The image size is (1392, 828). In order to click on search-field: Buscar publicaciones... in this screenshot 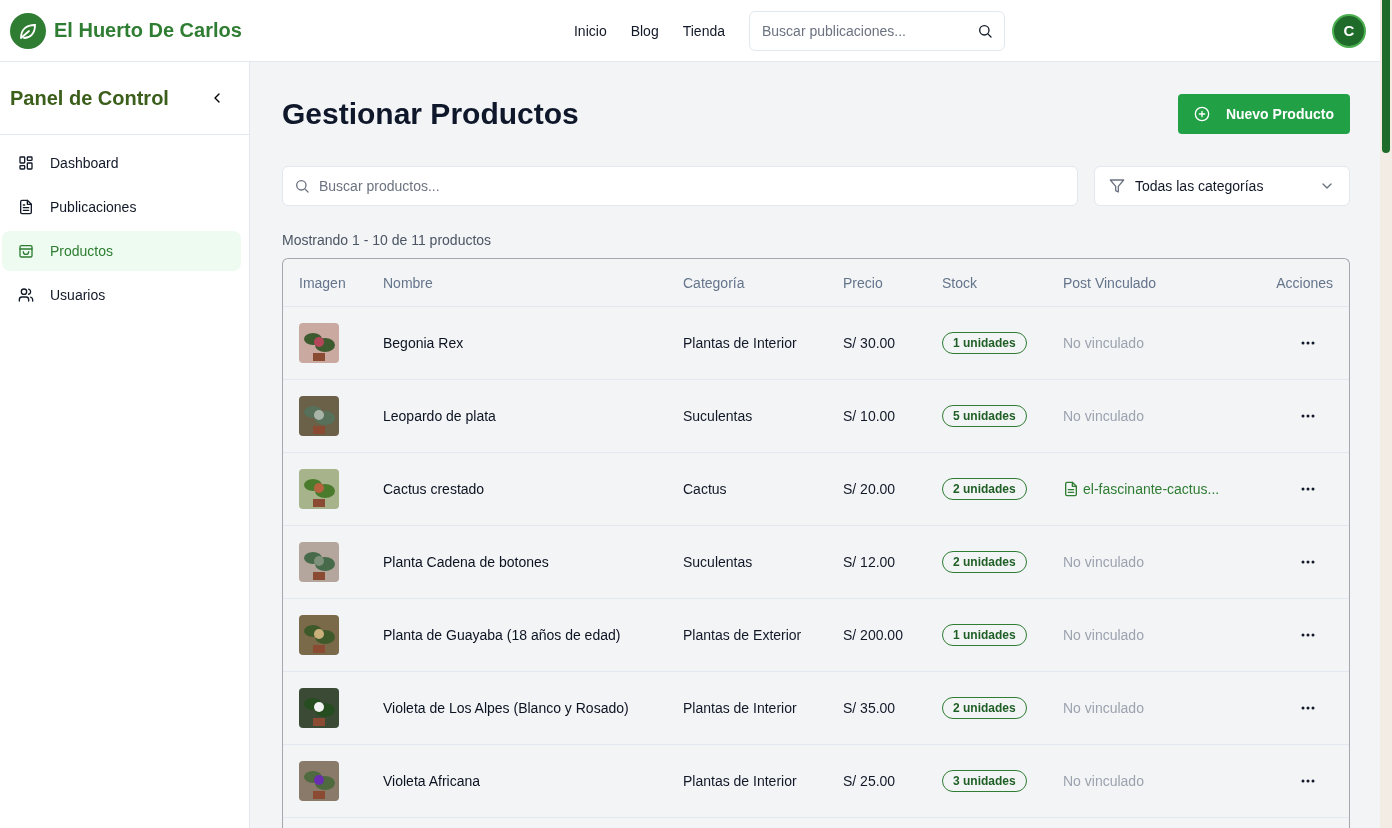, I will do `click(877, 30)`.